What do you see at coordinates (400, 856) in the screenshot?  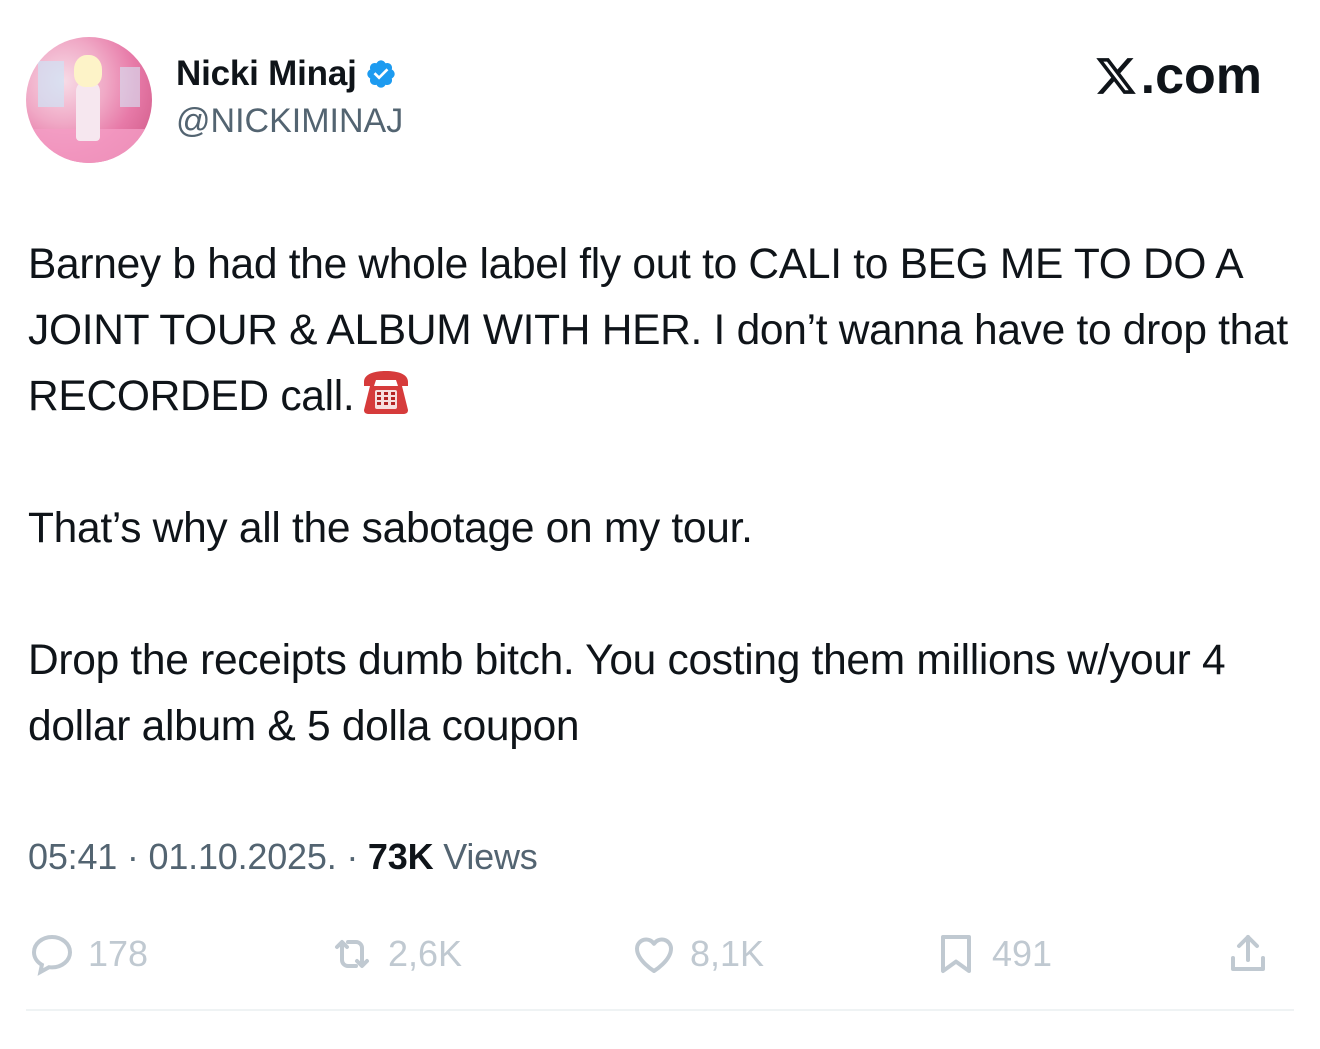 I see `views-count: 73K` at bounding box center [400, 856].